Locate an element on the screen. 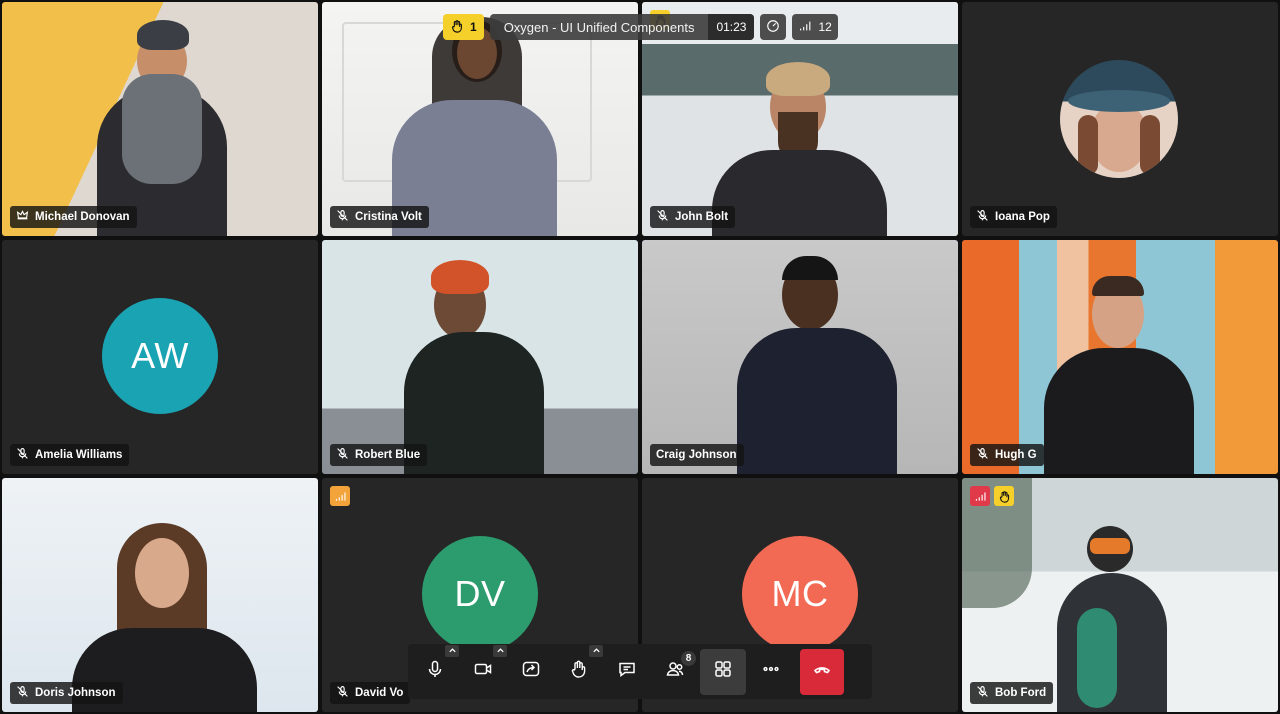  participant-name-tag: Bob Ford is located at coordinates (1012, 693).